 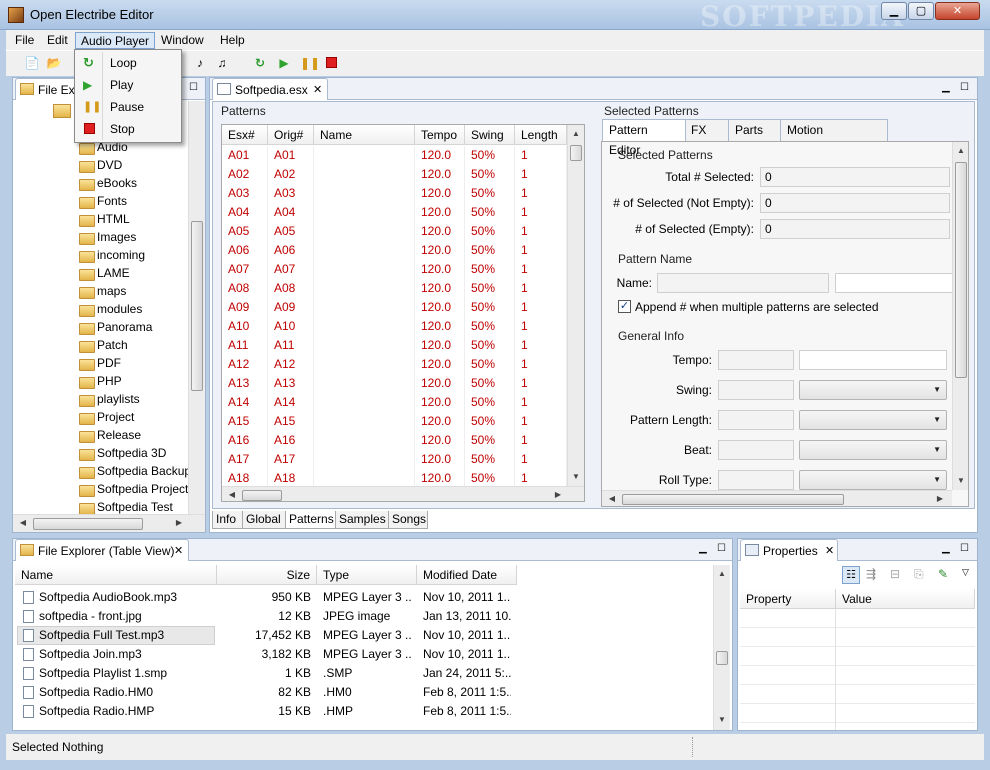 What do you see at coordinates (403, 493) in the screenshot?
I see `patterns-horizontal-scrollbar: ◀ ▶` at bounding box center [403, 493].